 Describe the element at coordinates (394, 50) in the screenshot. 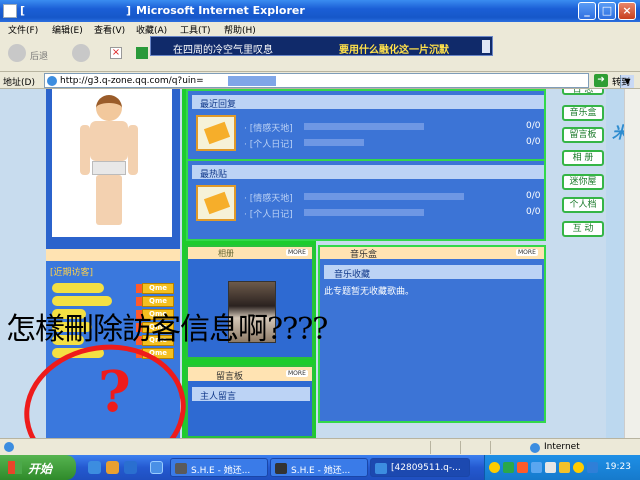

I see `banner-right-text: 要用什么融化这一片沉默` at that location.